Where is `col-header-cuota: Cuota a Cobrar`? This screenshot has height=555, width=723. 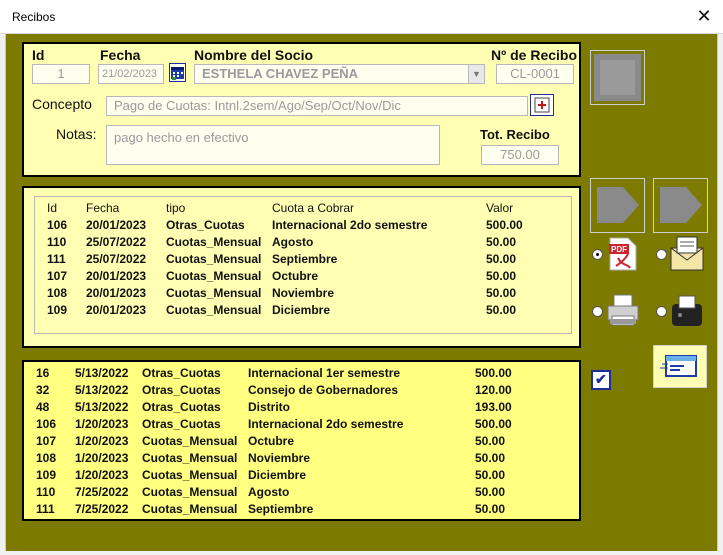
col-header-cuota: Cuota a Cobrar is located at coordinates (313, 208).